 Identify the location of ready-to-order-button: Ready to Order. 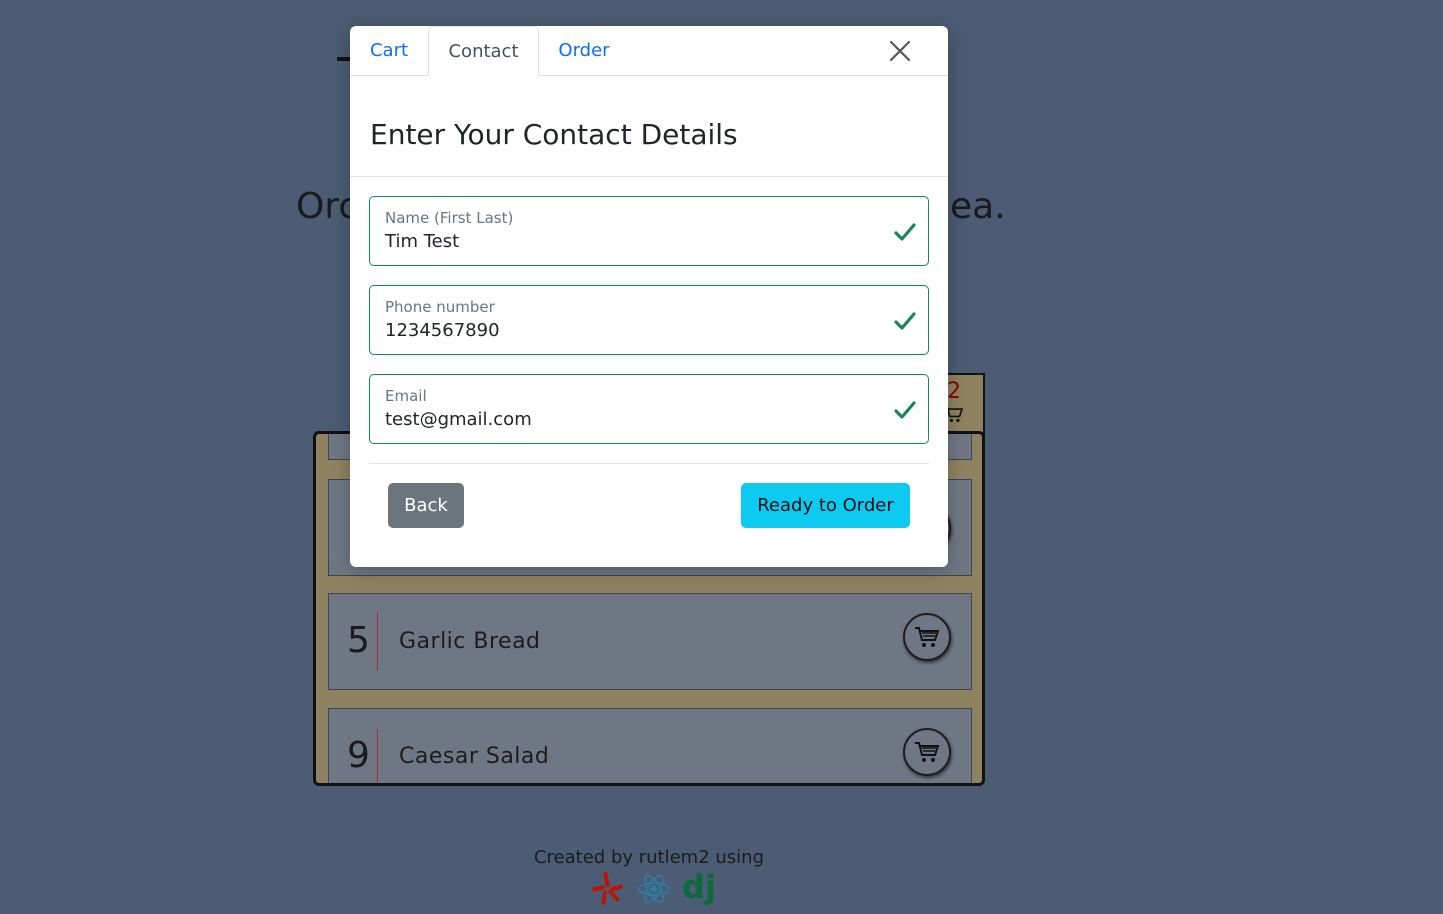
(825, 505).